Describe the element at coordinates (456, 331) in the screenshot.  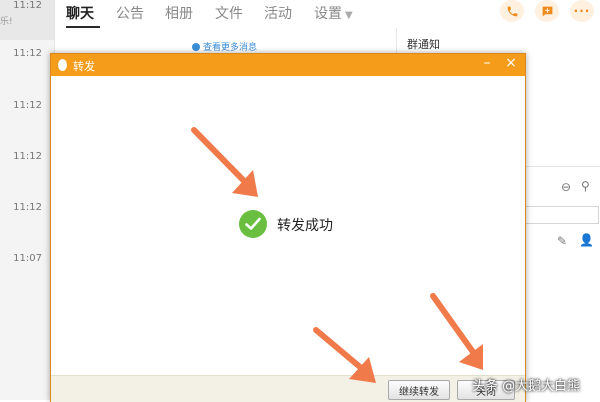
I see `arrow-to-close-button` at that location.